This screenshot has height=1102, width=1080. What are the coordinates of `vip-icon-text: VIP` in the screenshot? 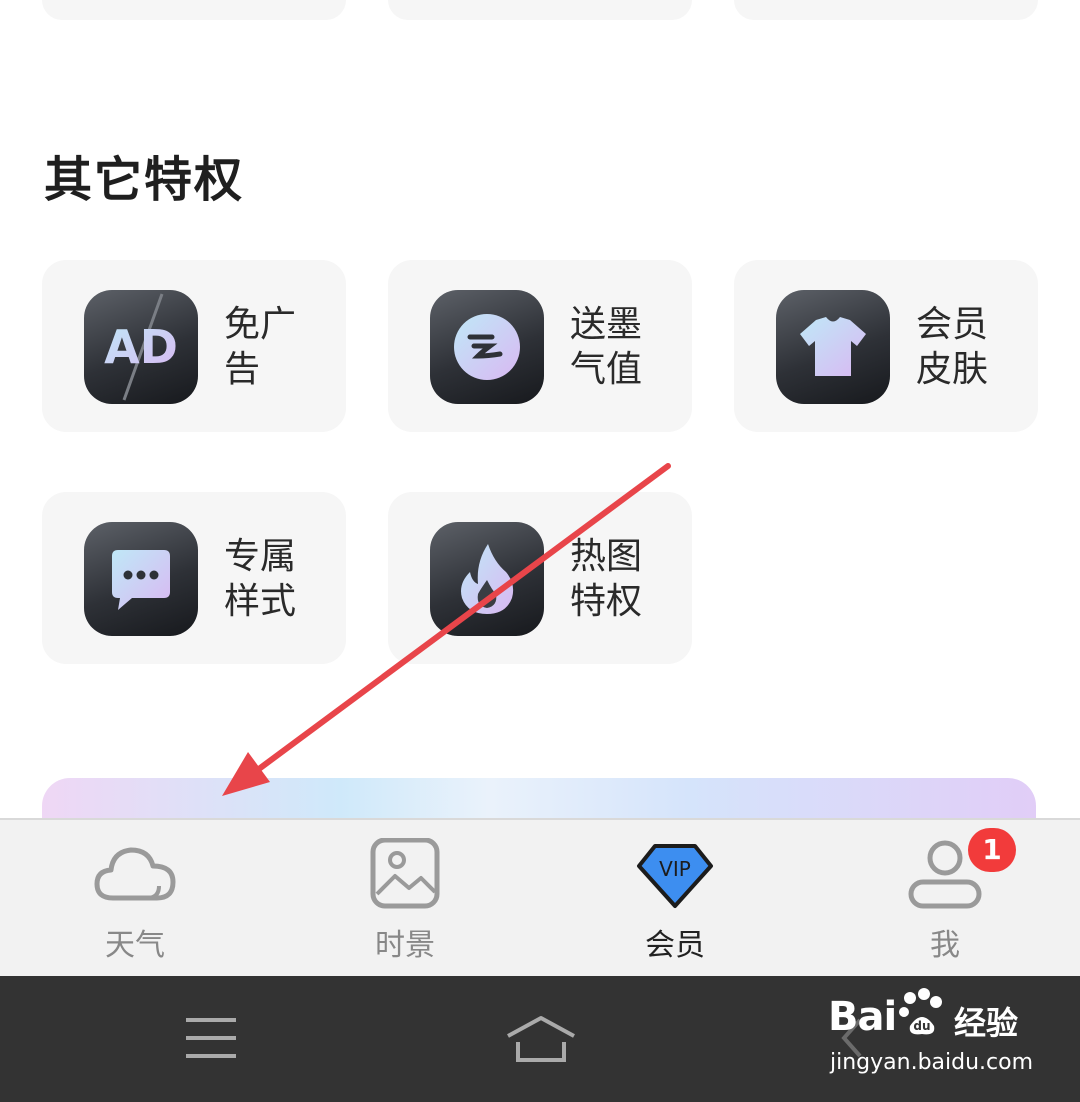 It's located at (675, 869).